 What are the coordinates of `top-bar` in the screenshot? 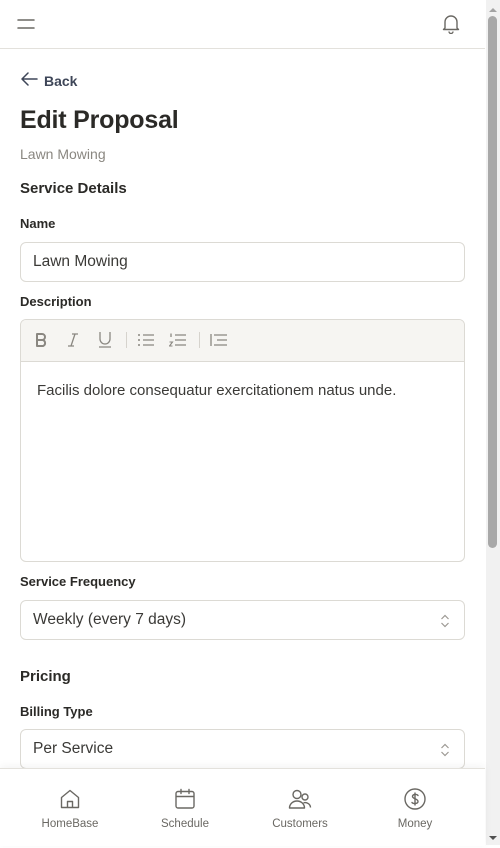 It's located at (242, 24).